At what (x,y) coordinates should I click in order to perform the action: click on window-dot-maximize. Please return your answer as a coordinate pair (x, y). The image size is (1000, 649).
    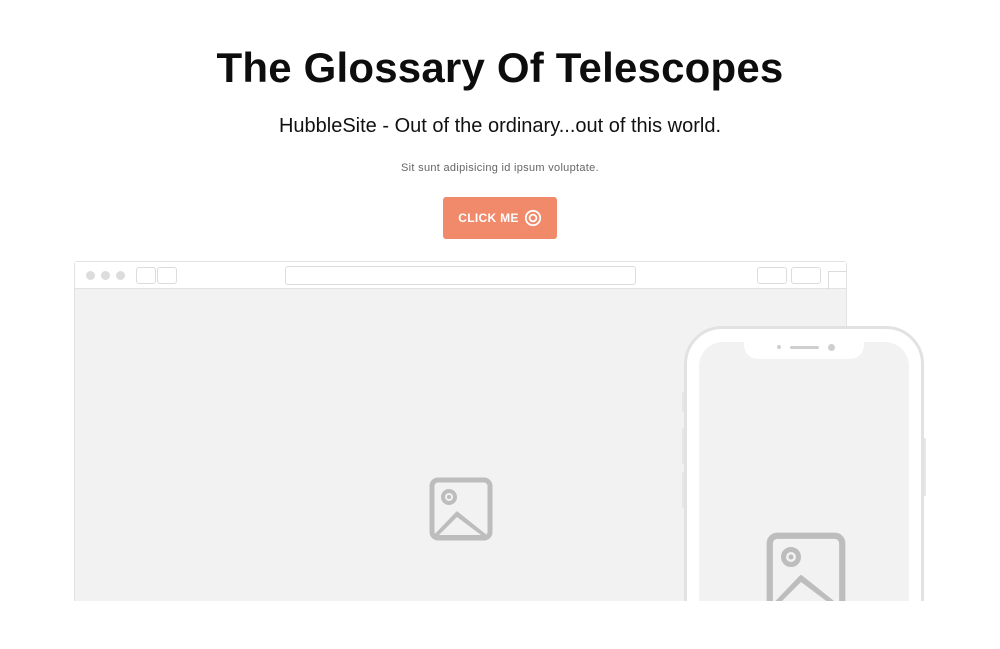
    Looking at the image, I should click on (120, 275).